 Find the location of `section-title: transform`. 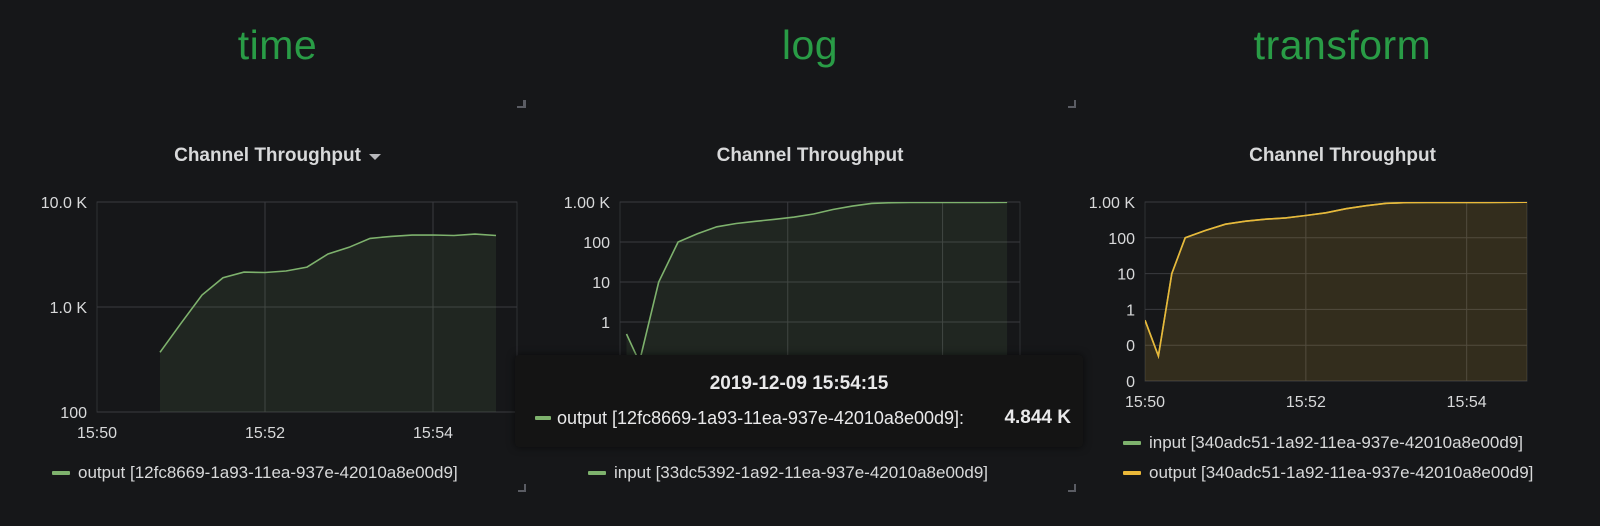

section-title: transform is located at coordinates (1342, 45).